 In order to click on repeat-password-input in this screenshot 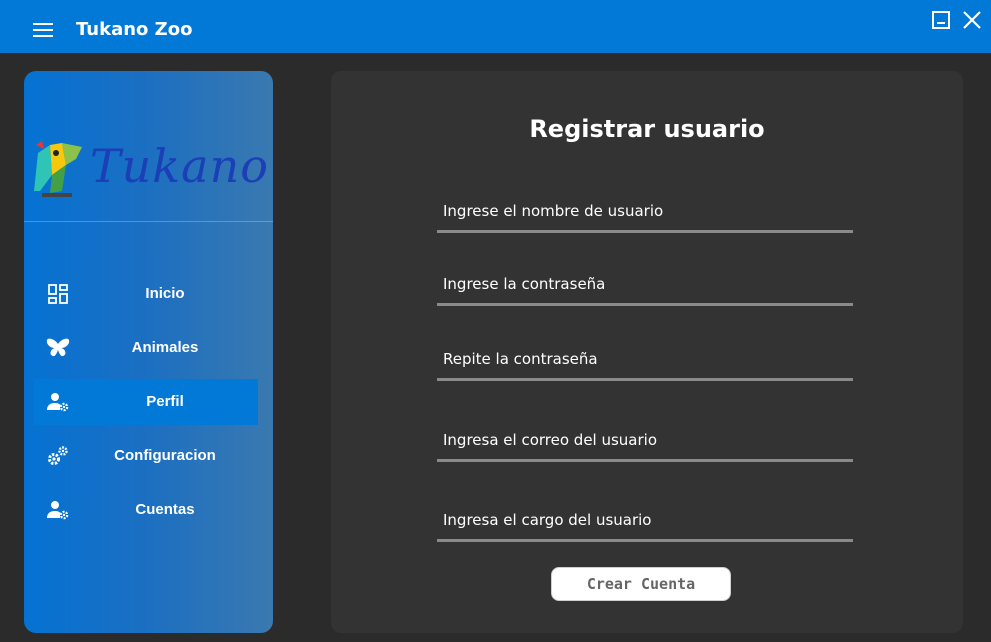, I will do `click(645, 359)`.